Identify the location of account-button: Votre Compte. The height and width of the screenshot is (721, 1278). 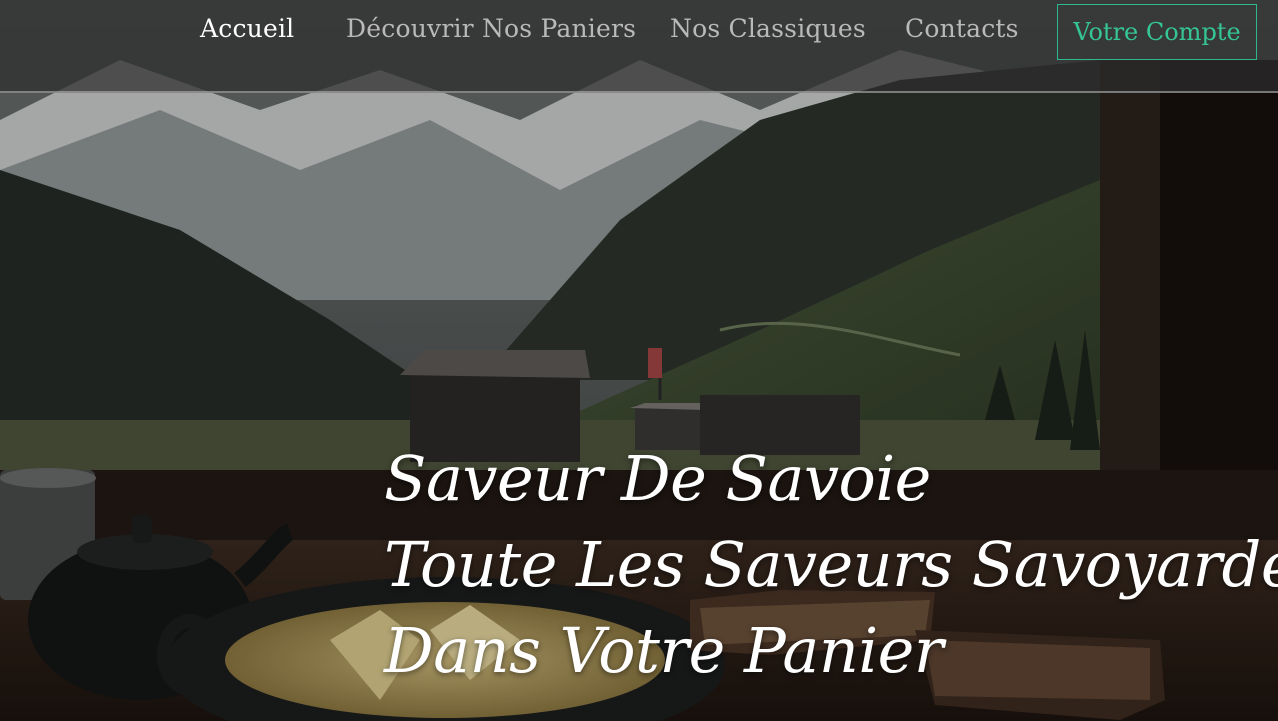
(1157, 32).